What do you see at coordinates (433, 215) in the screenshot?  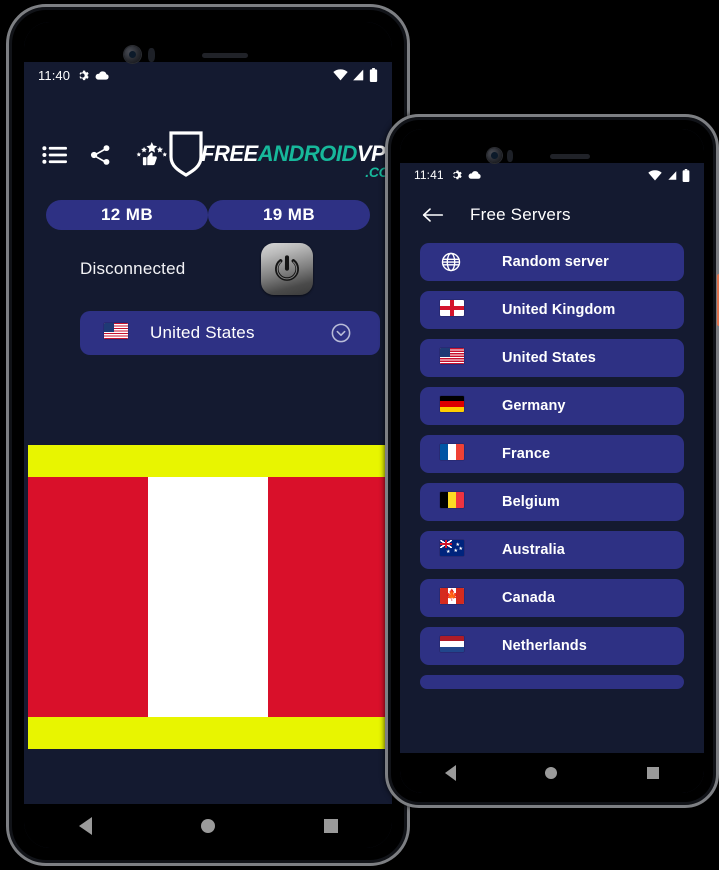 I see `back-arrow-icon` at bounding box center [433, 215].